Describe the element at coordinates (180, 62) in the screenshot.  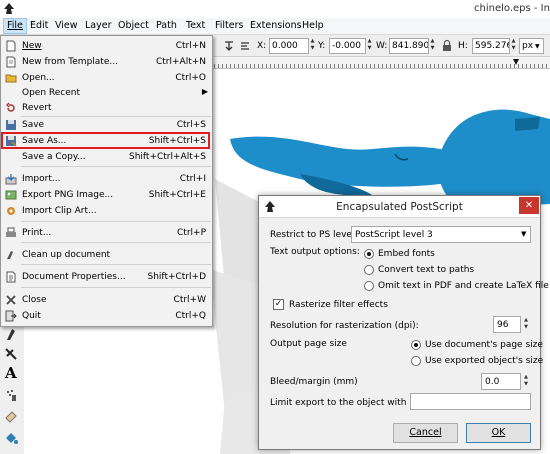
I see `menu-item-shortcut: Ctrl+Alt+N` at that location.